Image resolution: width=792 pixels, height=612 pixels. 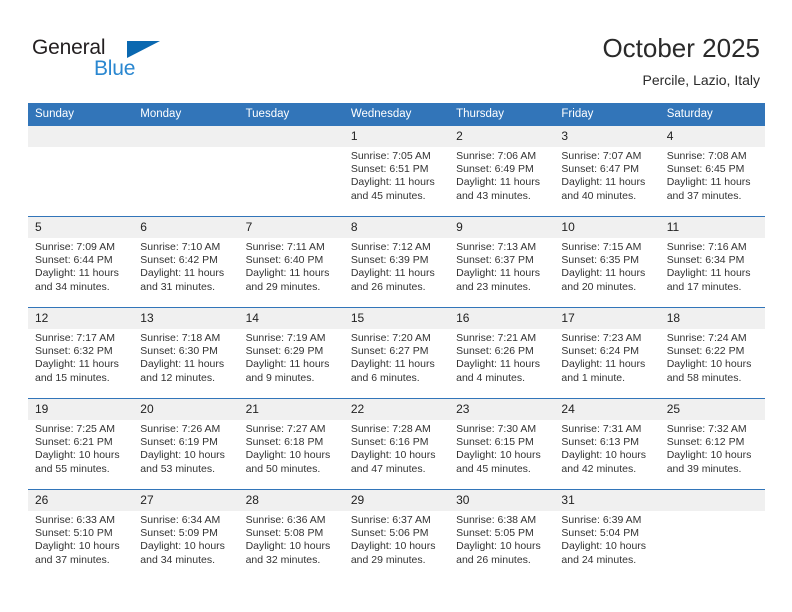 What do you see at coordinates (291, 114) in the screenshot?
I see `weekday-header-tuesday: Tuesday` at bounding box center [291, 114].